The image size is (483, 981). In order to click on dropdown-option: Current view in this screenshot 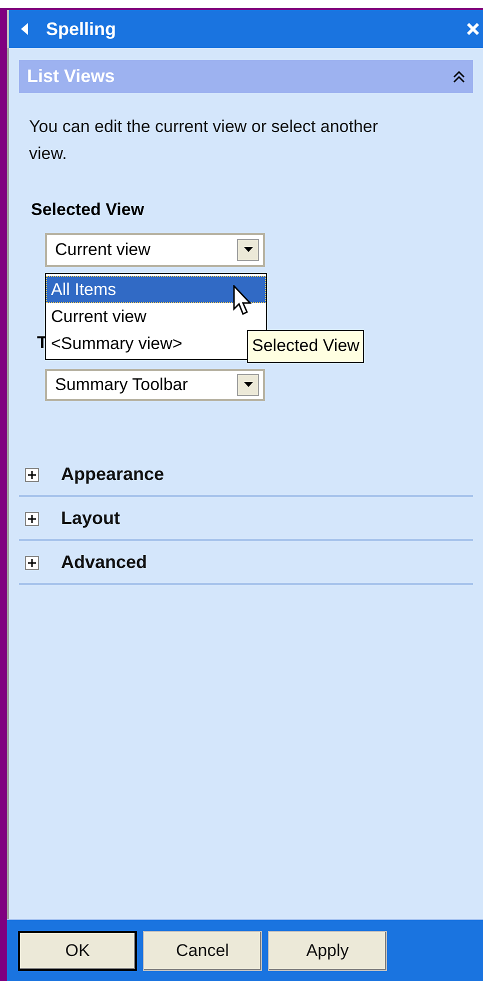, I will do `click(156, 316)`.